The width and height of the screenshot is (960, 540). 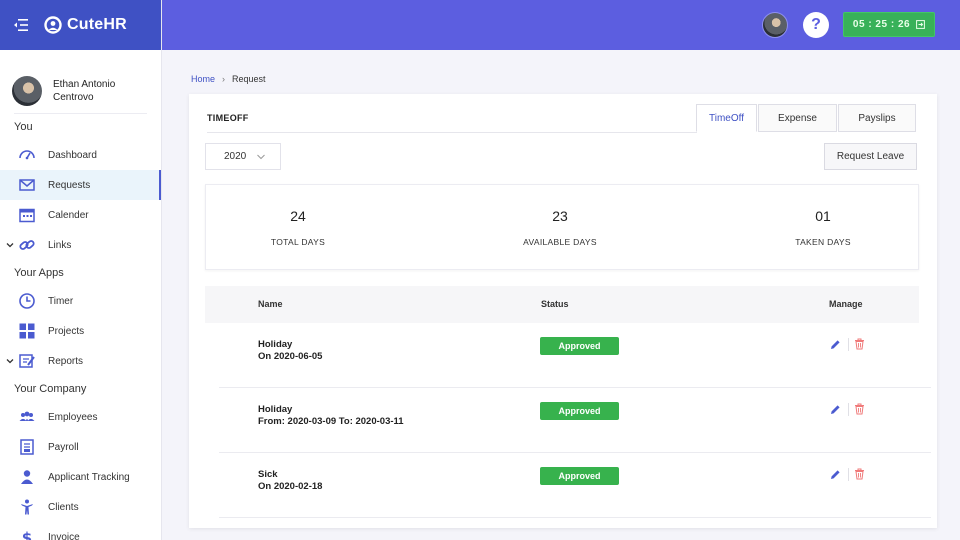 I want to click on topbar: ? 05 : 25 : 26, so click(x=561, y=25).